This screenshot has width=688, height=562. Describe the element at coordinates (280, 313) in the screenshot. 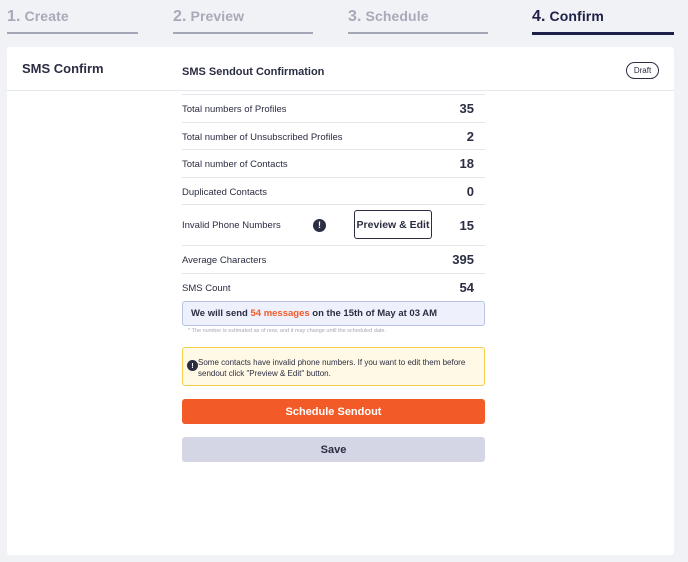

I see `notice-highlight: 54 messages` at that location.